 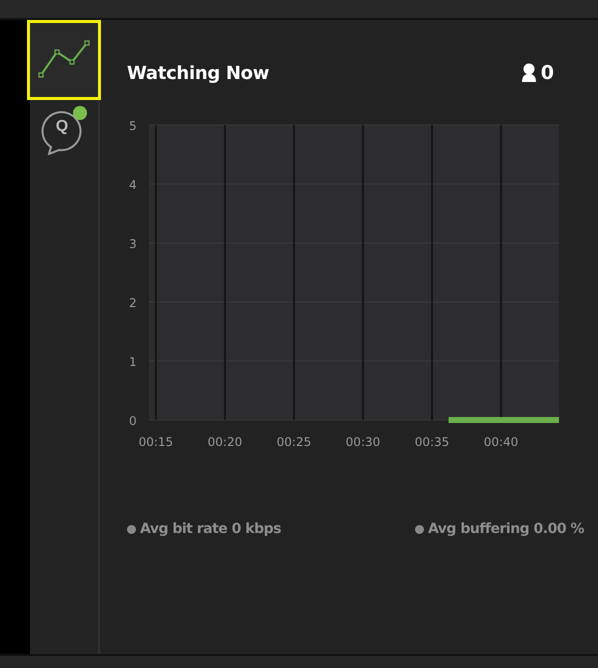 What do you see at coordinates (80, 113) in the screenshot?
I see `notification-dot` at bounding box center [80, 113].